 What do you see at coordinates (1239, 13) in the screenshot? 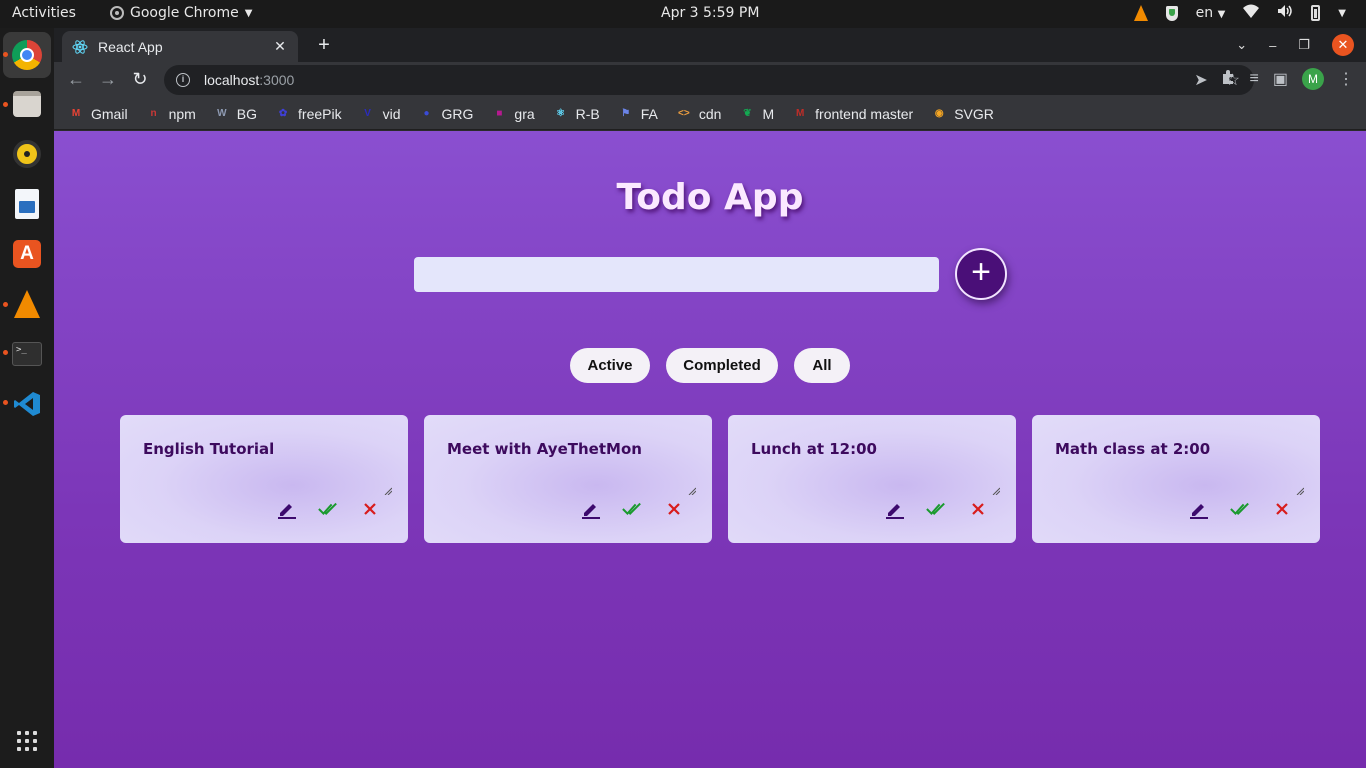
I see `system-tray: en ▼ ▼` at bounding box center [1239, 13].